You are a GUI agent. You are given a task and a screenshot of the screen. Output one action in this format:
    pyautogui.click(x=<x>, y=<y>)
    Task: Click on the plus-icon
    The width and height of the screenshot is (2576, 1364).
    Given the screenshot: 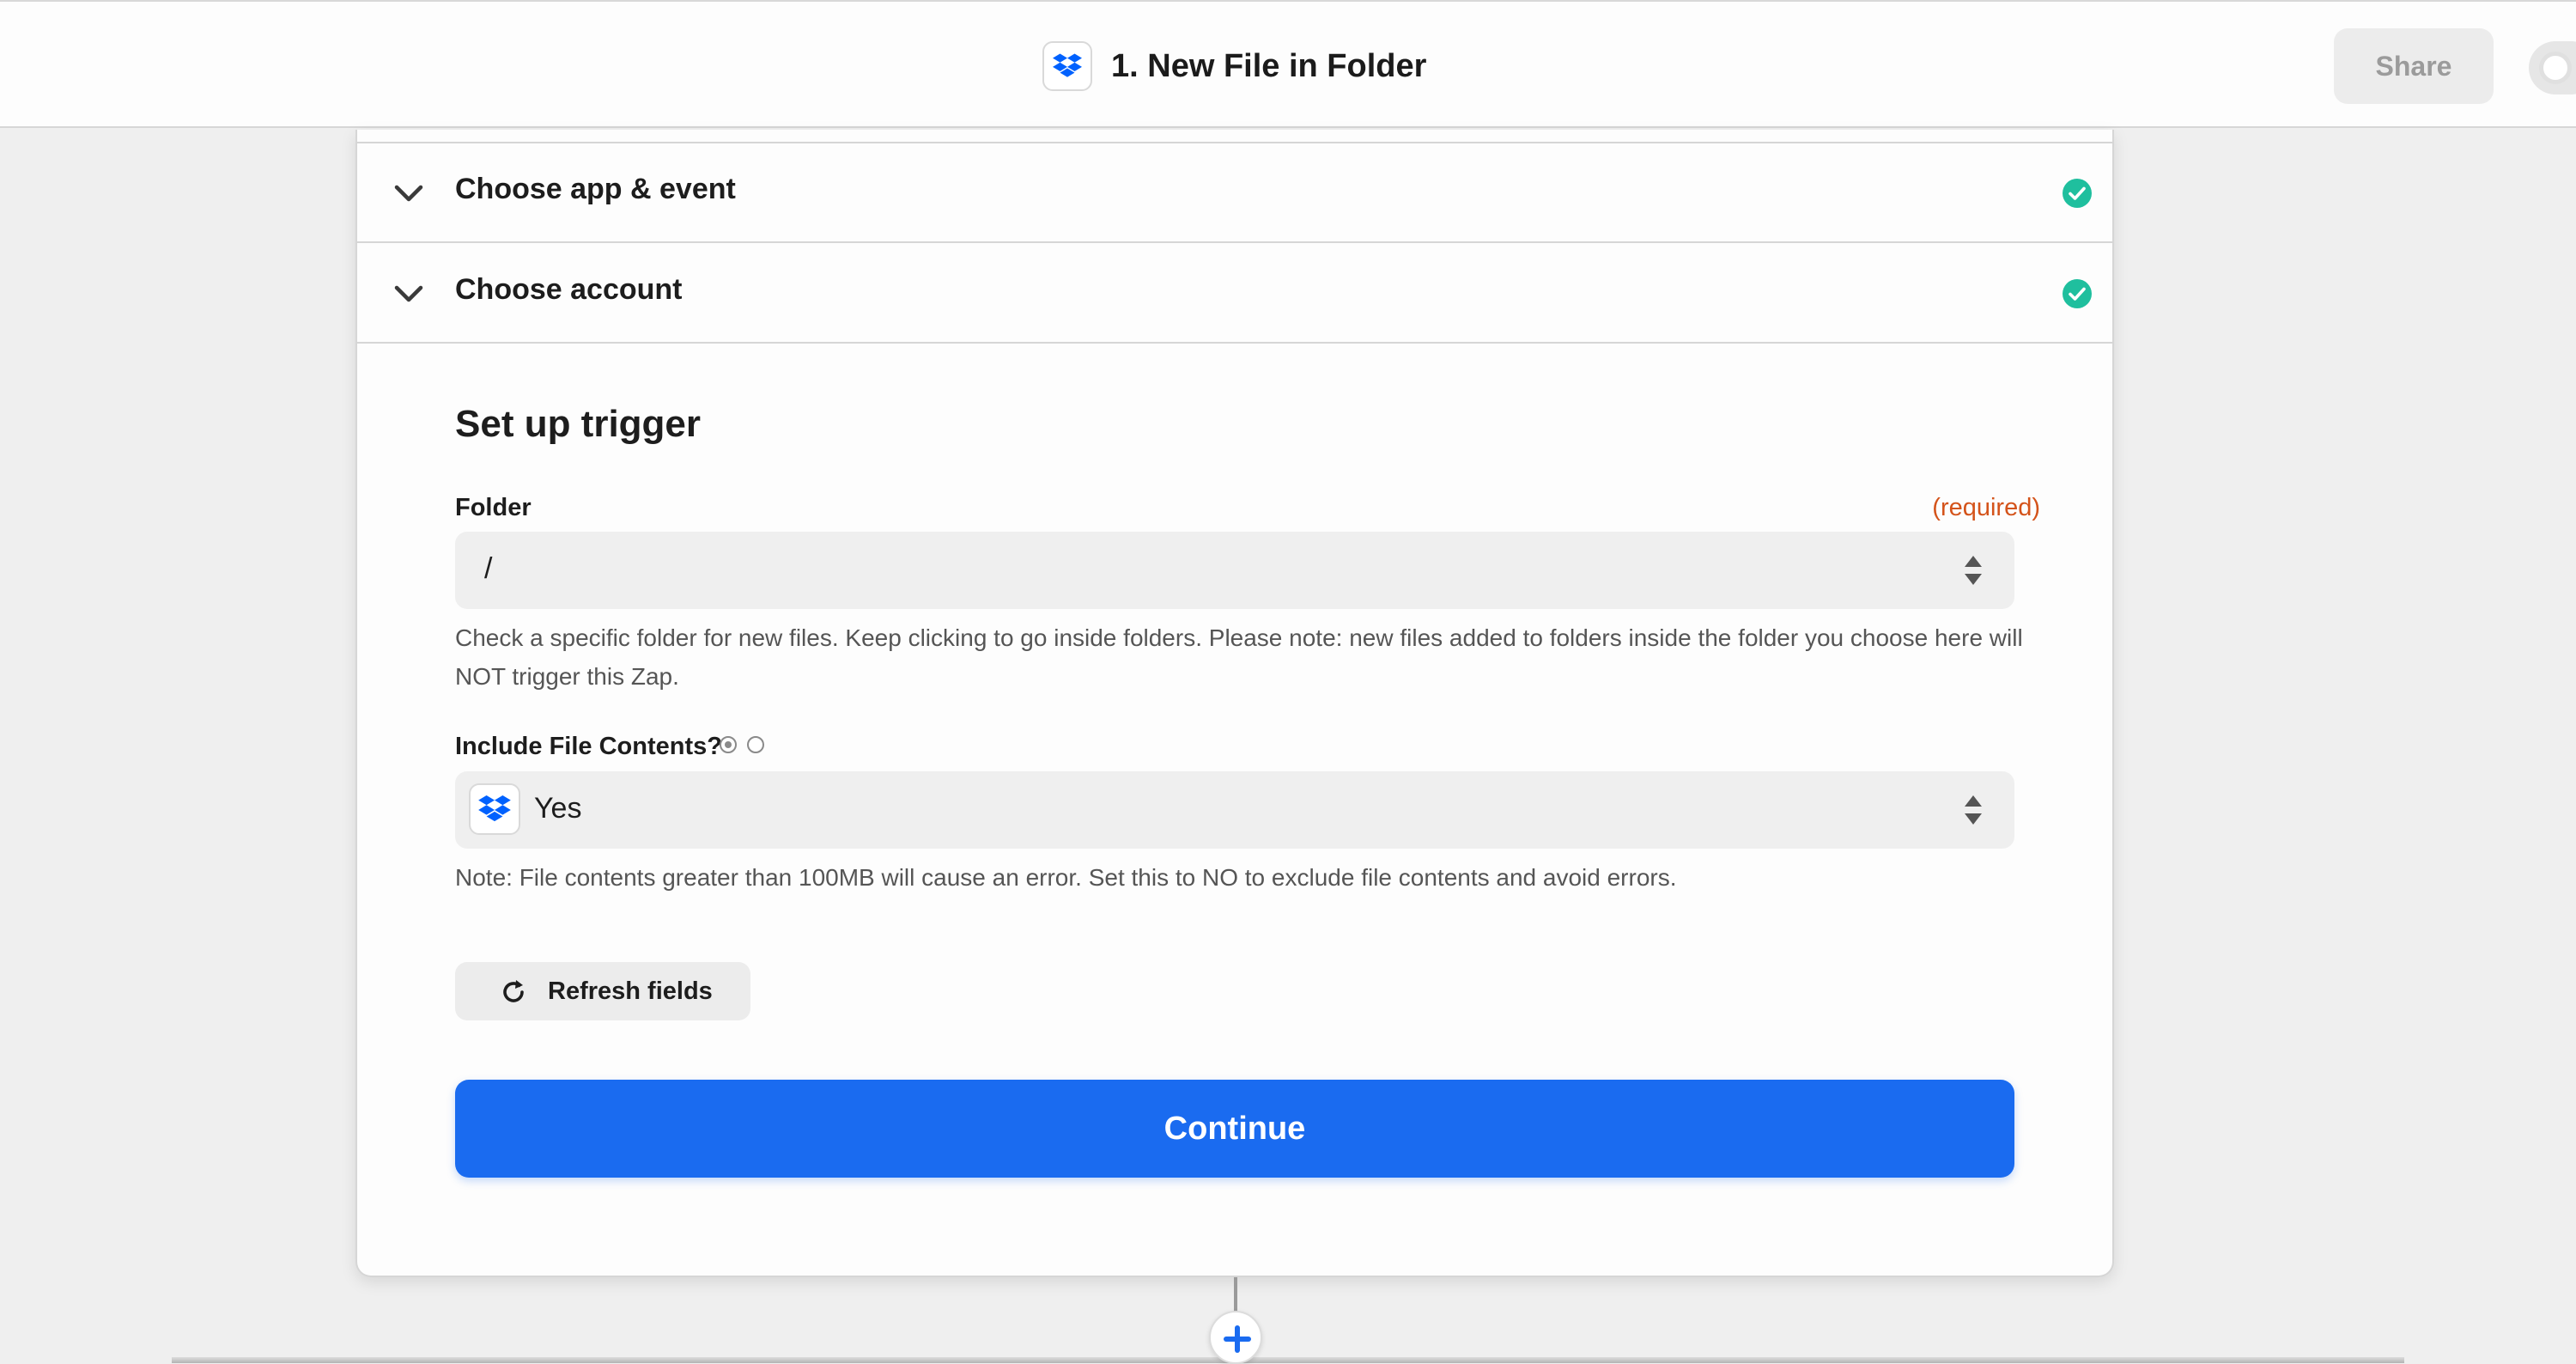 What is the action you would take?
    pyautogui.click(x=1237, y=1339)
    